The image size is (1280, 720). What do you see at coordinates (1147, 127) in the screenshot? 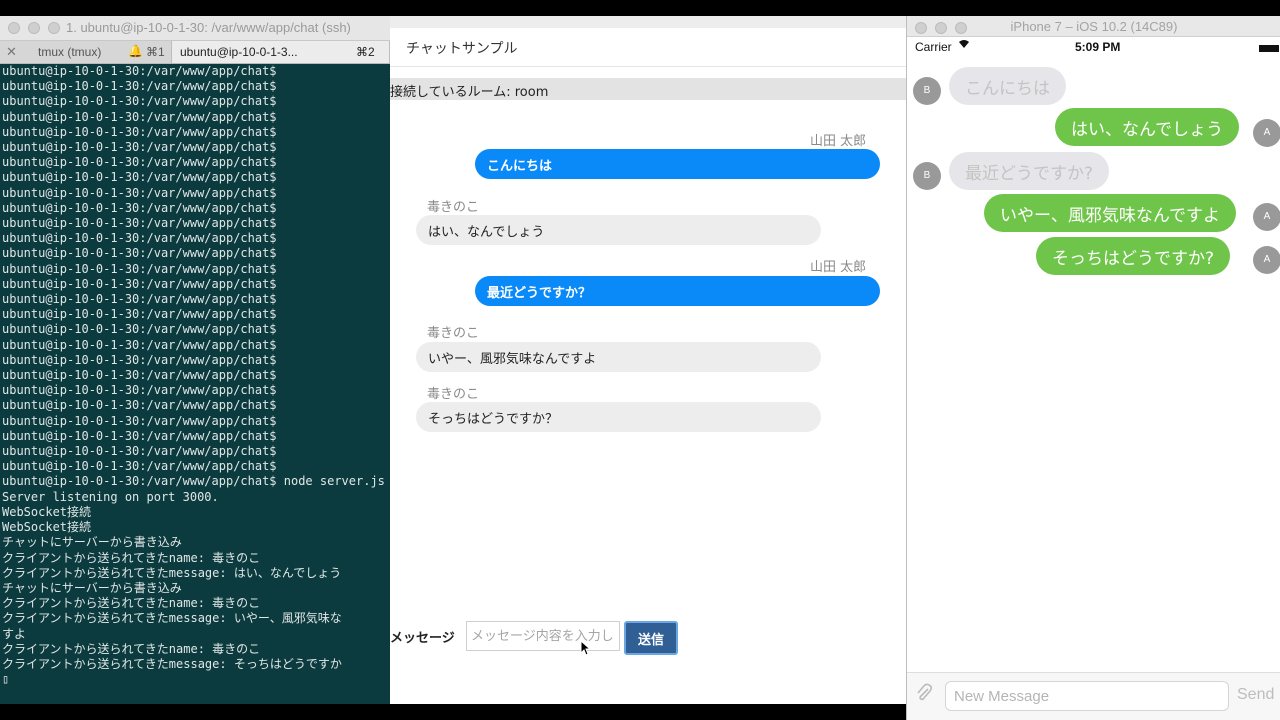
I see `ios-bubble-outgoing: はい、なんでしょう` at bounding box center [1147, 127].